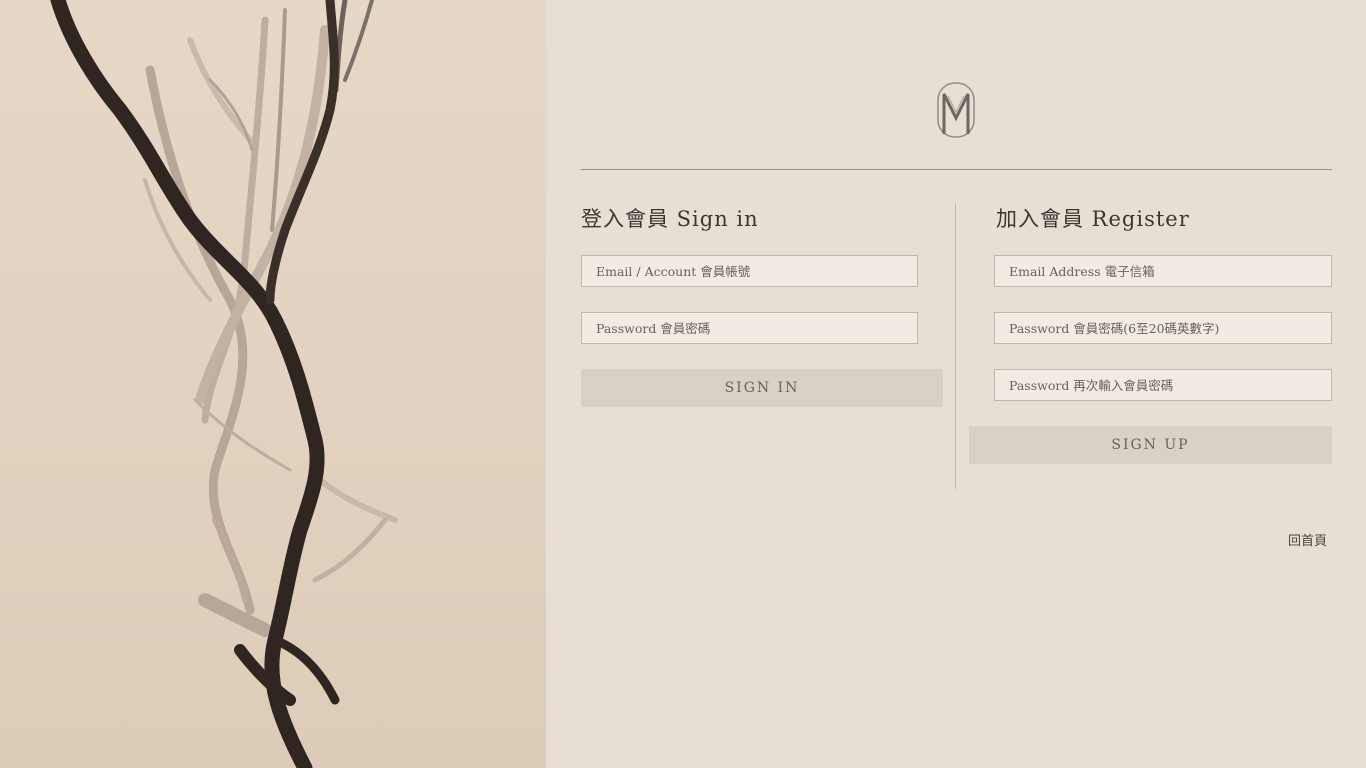 The width and height of the screenshot is (1366, 768). What do you see at coordinates (749, 271) in the screenshot?
I see `signin-account-input` at bounding box center [749, 271].